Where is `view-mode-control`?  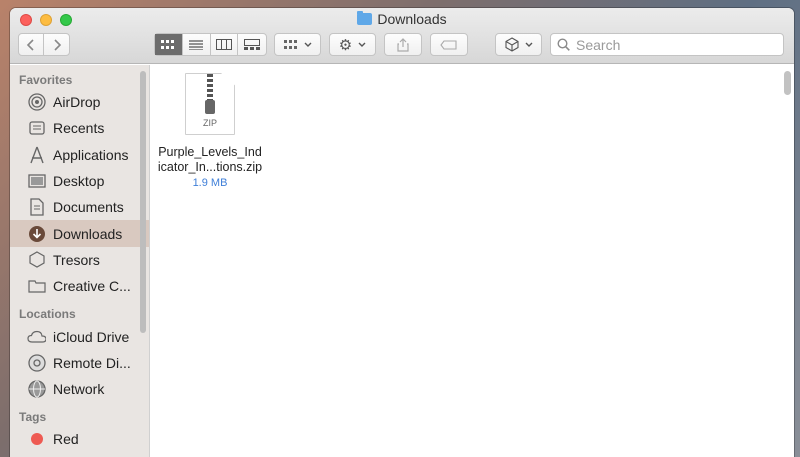 view-mode-control is located at coordinates (210, 44).